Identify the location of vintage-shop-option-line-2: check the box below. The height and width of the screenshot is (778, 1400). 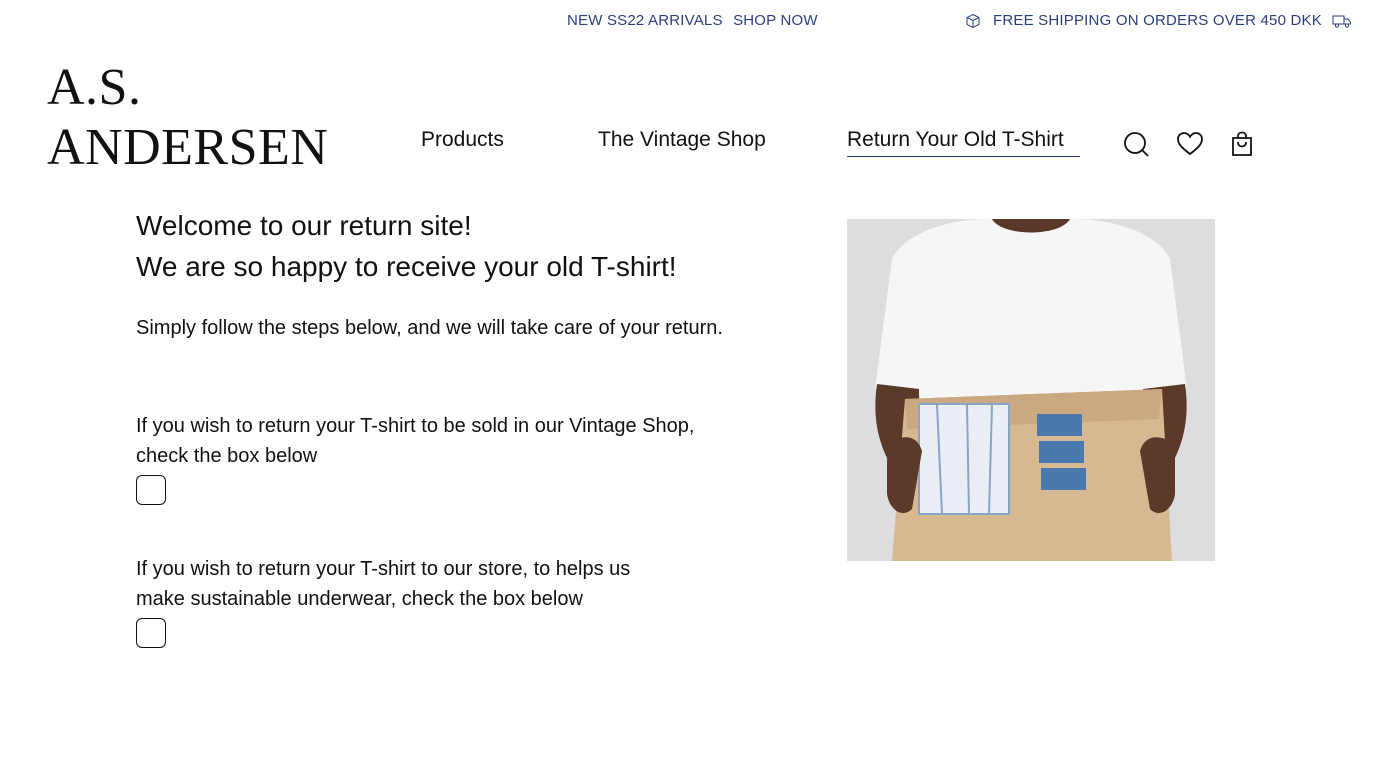
(227, 456).